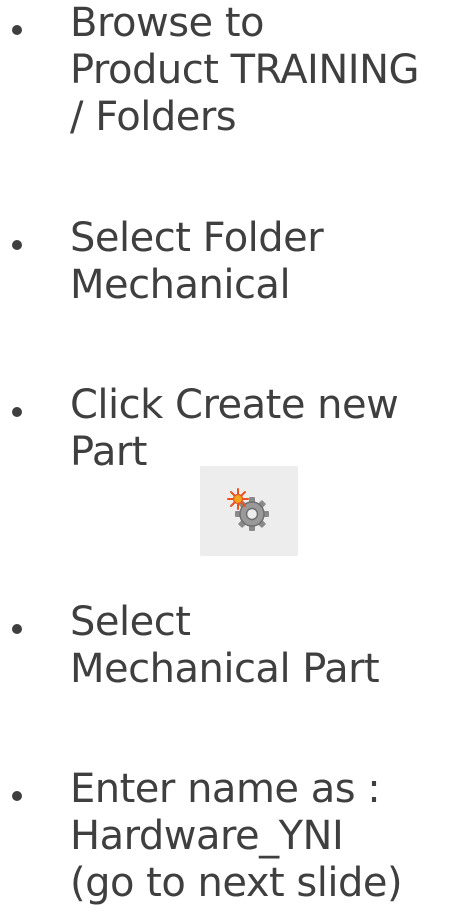 Image resolution: width=472 pixels, height=919 pixels. What do you see at coordinates (167, 23) in the screenshot?
I see `bullet-line: Browse to` at bounding box center [167, 23].